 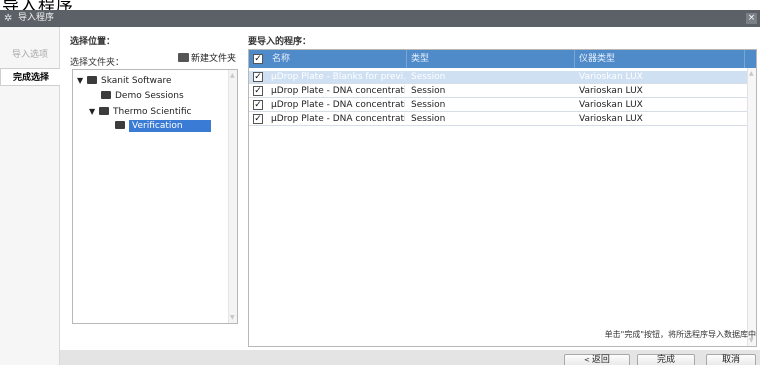 I want to click on column-header-name: 名称, so click(x=337, y=59).